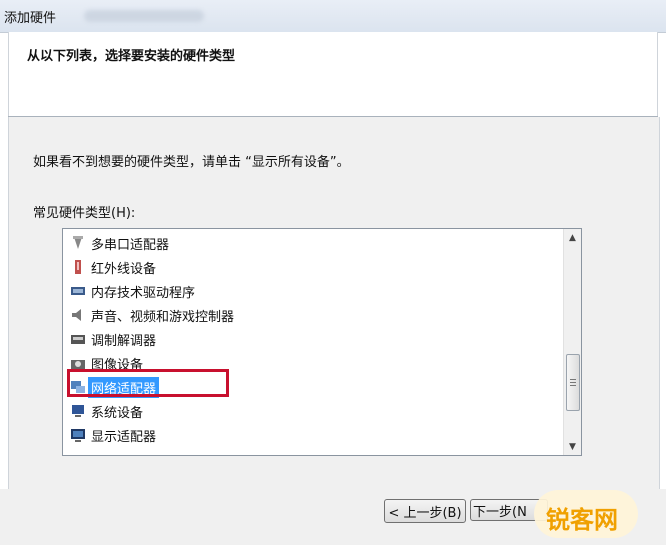 This screenshot has height=545, width=666. I want to click on modem-icon, so click(78, 339).